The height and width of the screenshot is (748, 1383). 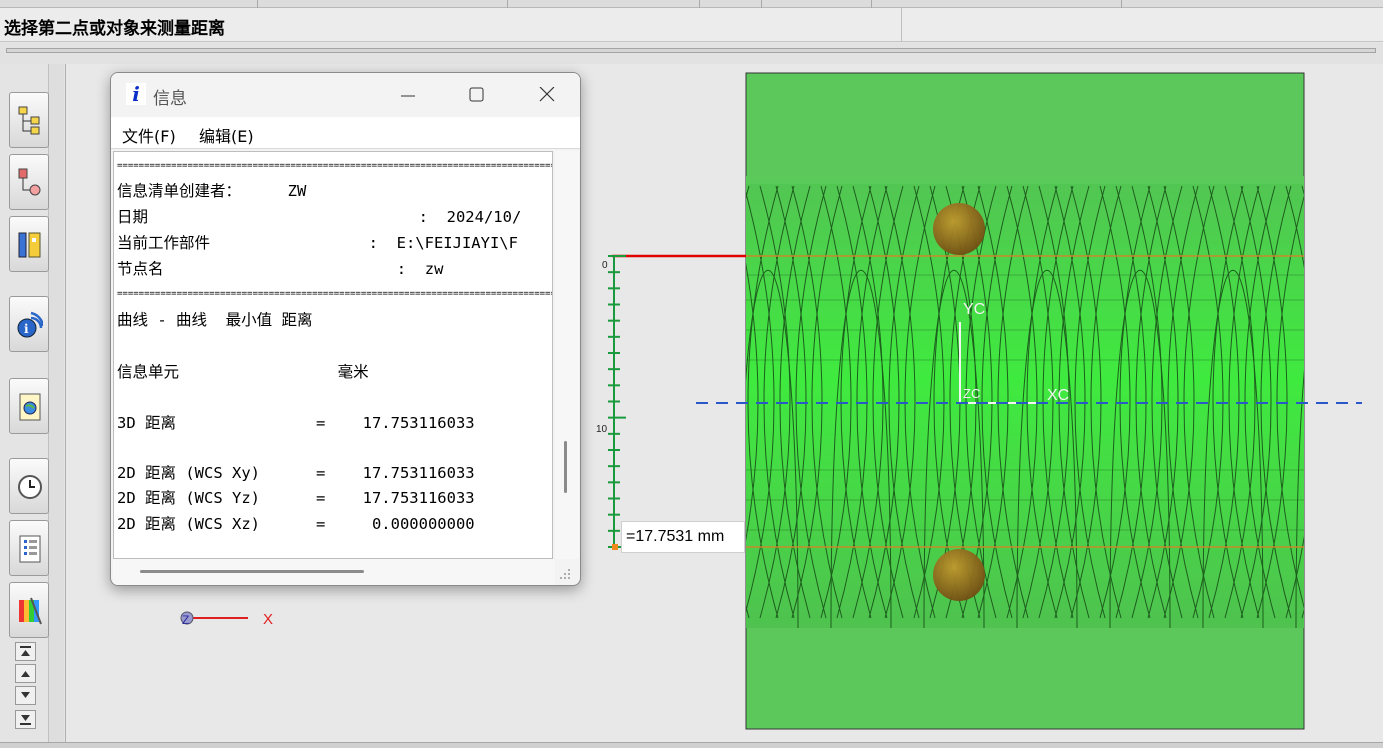 What do you see at coordinates (565, 467) in the screenshot?
I see `vertical-scroll-thumb` at bounding box center [565, 467].